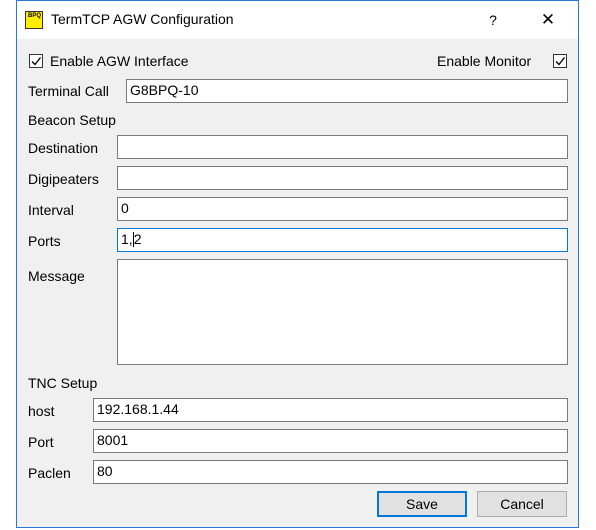  Describe the element at coordinates (484, 61) in the screenshot. I see `enable-monitor-label: Enable Monitor` at that location.